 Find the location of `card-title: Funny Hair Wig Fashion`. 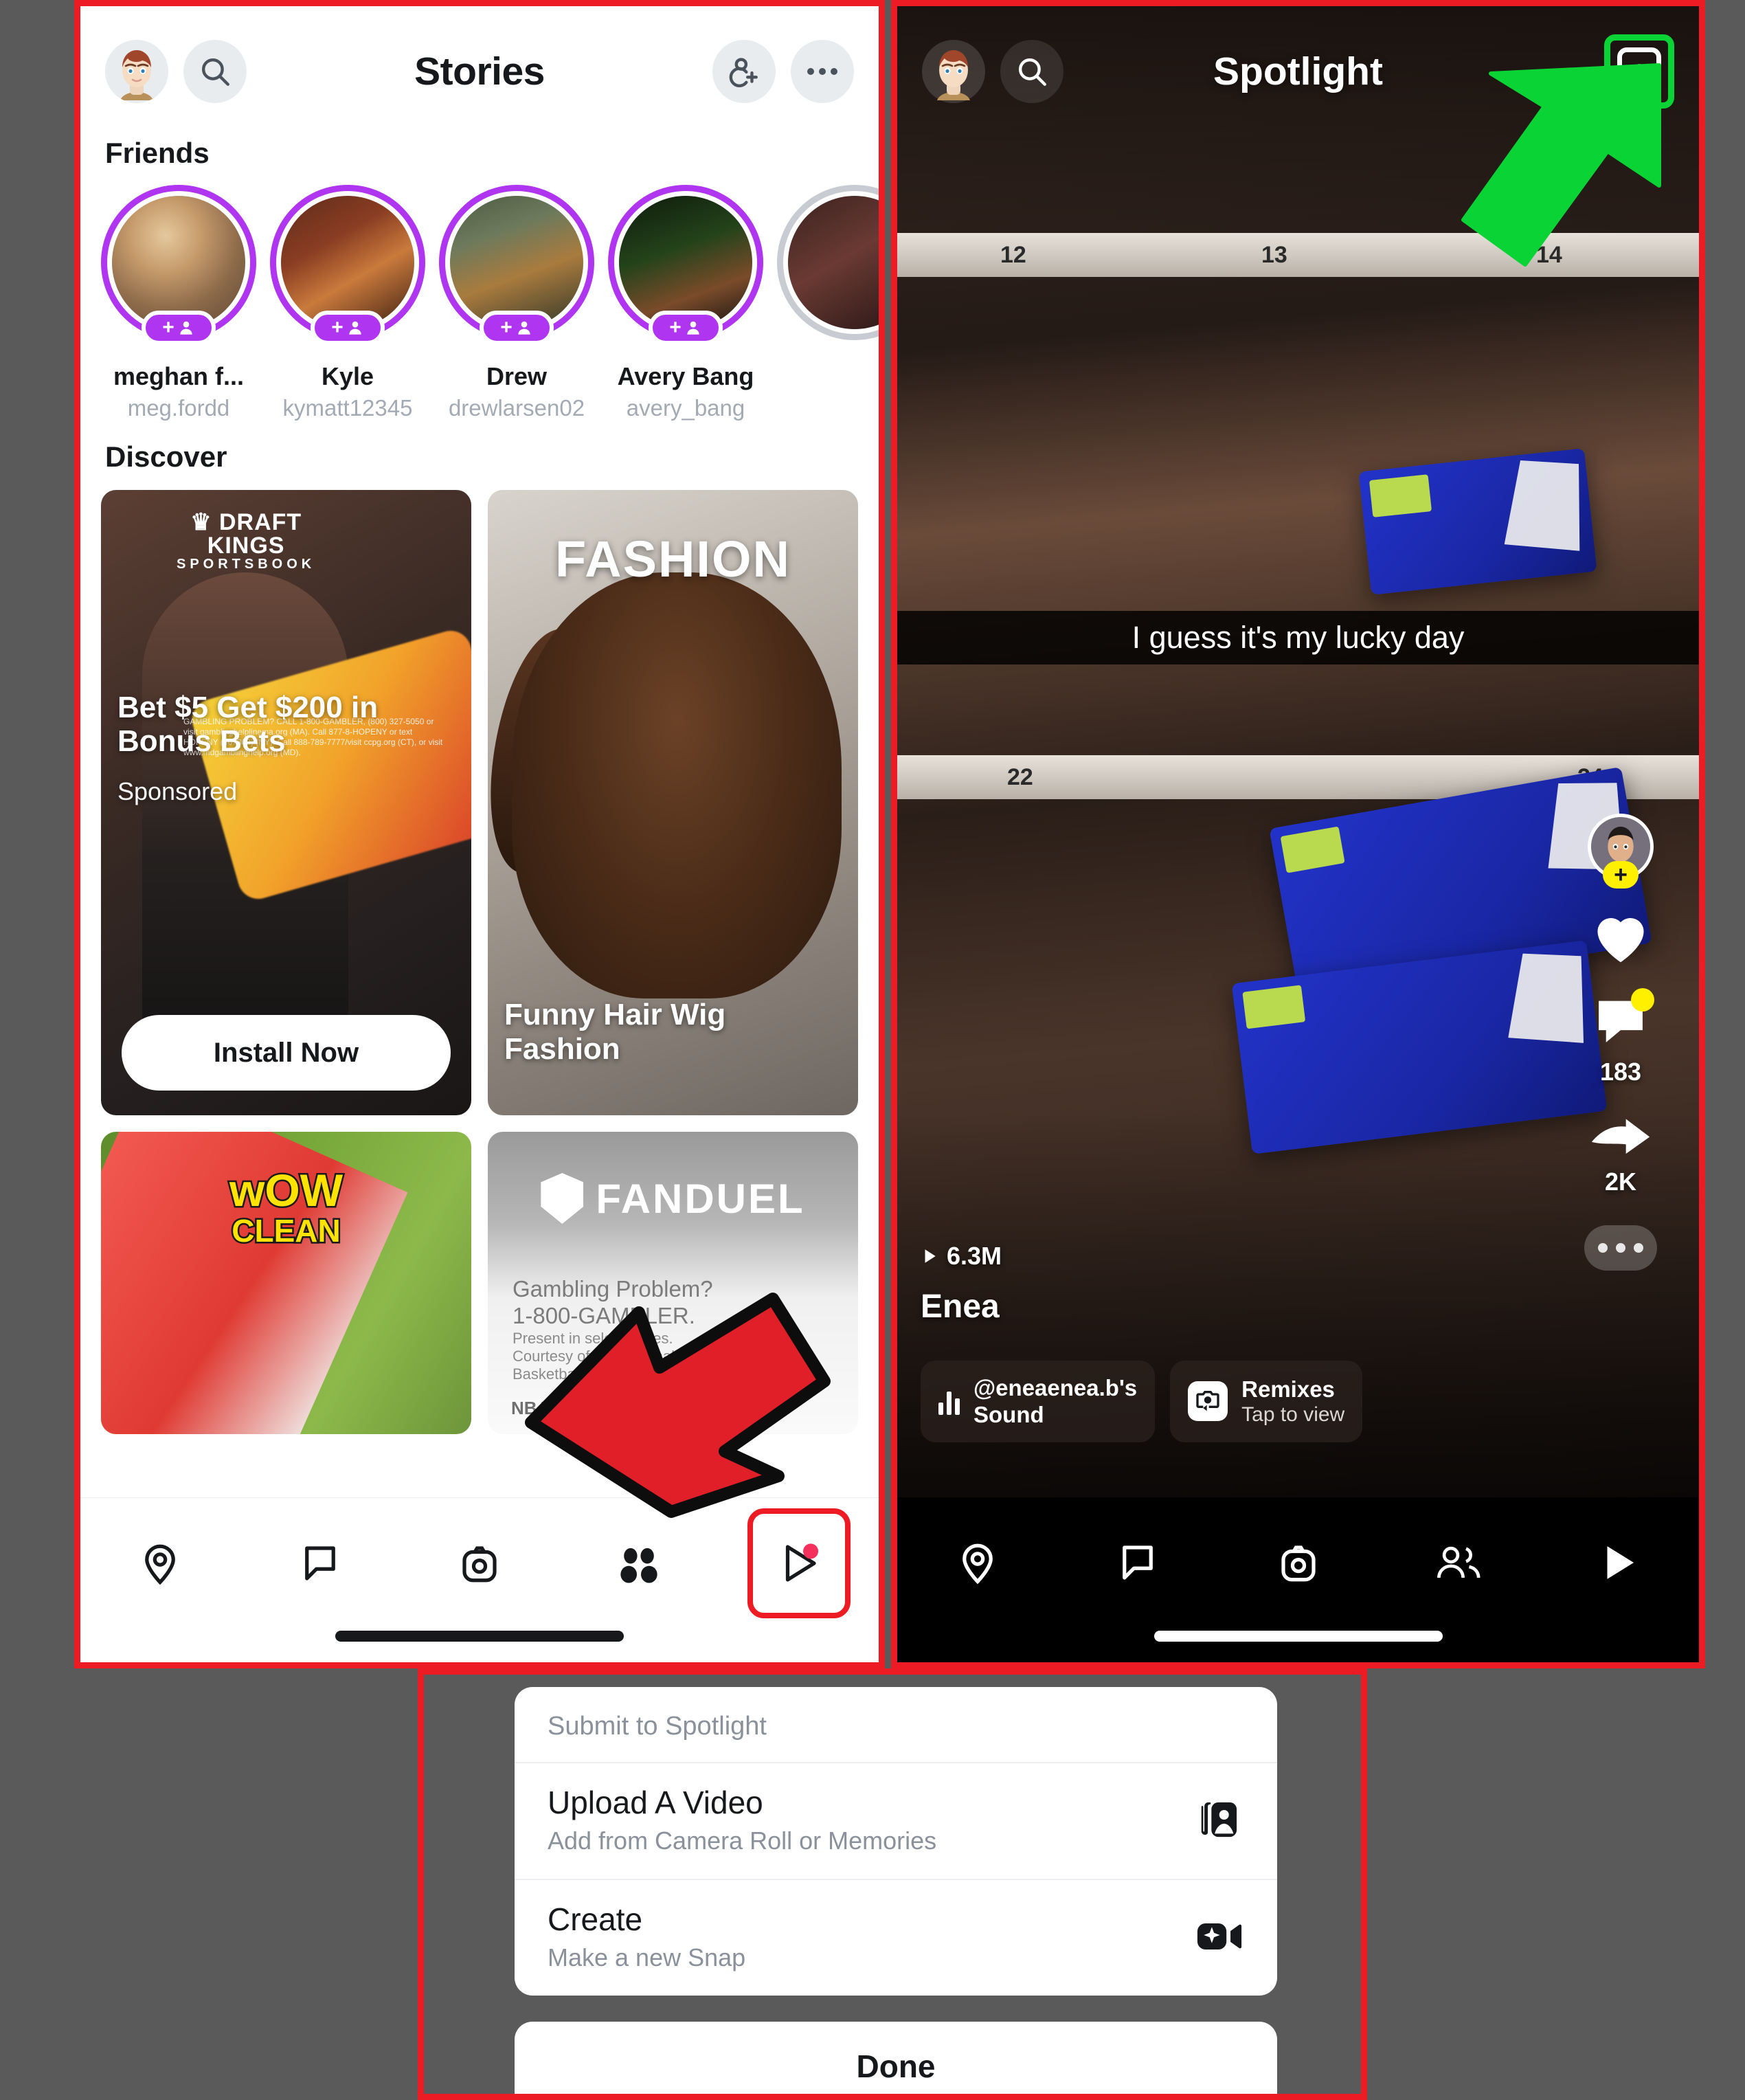

card-title: Funny Hair Wig Fashion is located at coordinates (615, 1032).